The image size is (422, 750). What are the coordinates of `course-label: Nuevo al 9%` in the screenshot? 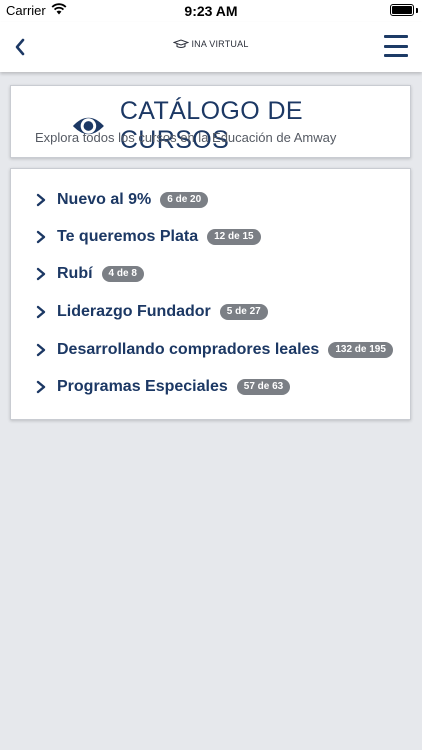 It's located at (104, 199).